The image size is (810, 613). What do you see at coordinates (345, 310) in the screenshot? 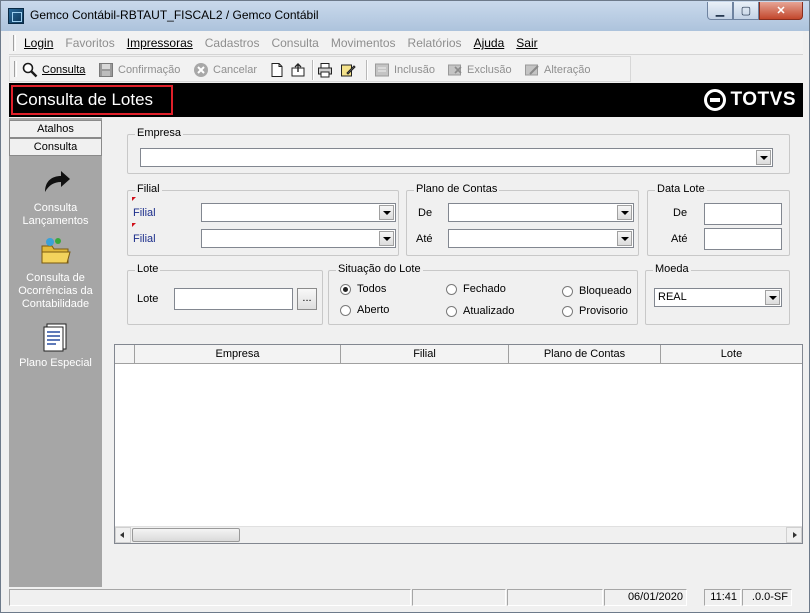
I see `radio-icon` at bounding box center [345, 310].